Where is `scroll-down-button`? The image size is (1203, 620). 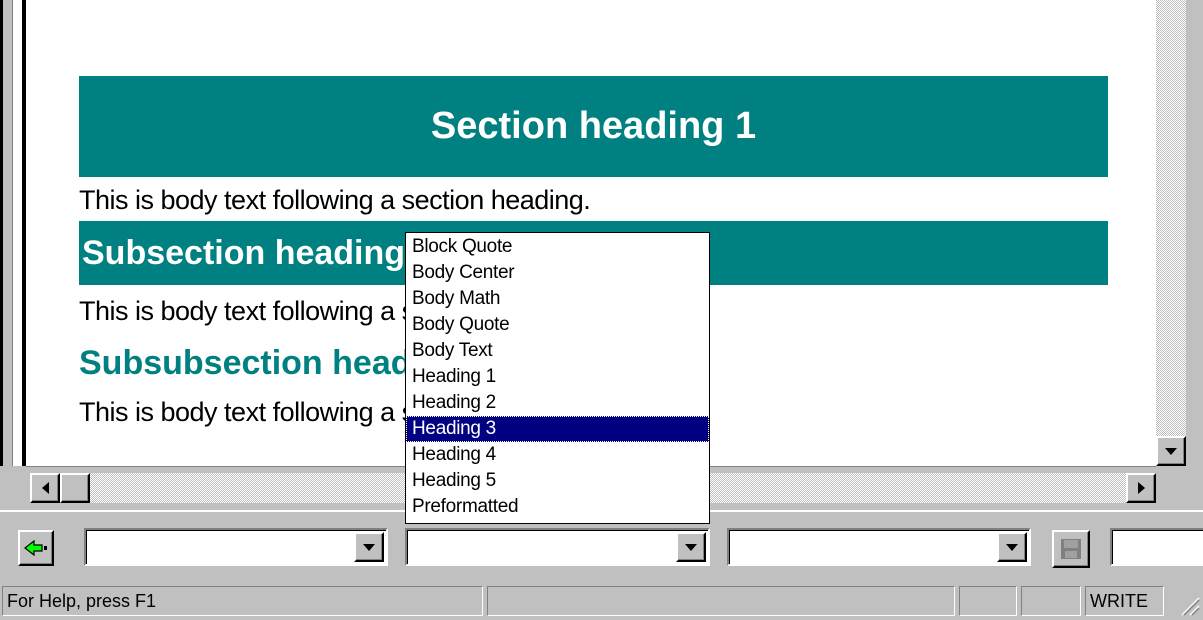
scroll-down-button is located at coordinates (1171, 451).